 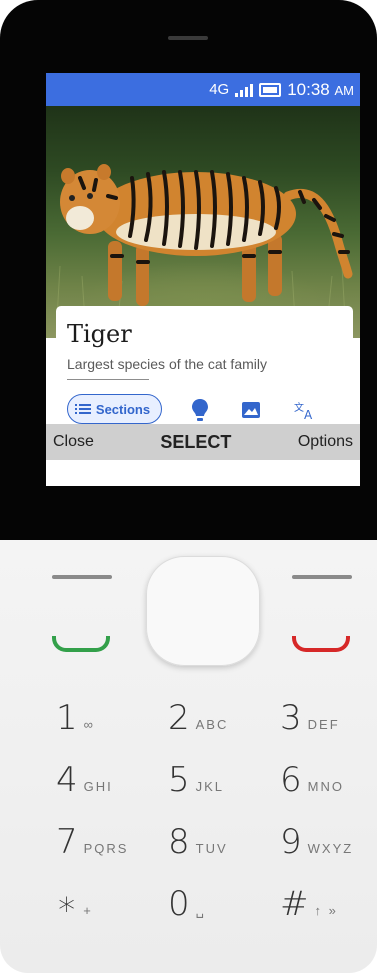 What do you see at coordinates (325, 442) in the screenshot?
I see `softkey-right-options: Options` at bounding box center [325, 442].